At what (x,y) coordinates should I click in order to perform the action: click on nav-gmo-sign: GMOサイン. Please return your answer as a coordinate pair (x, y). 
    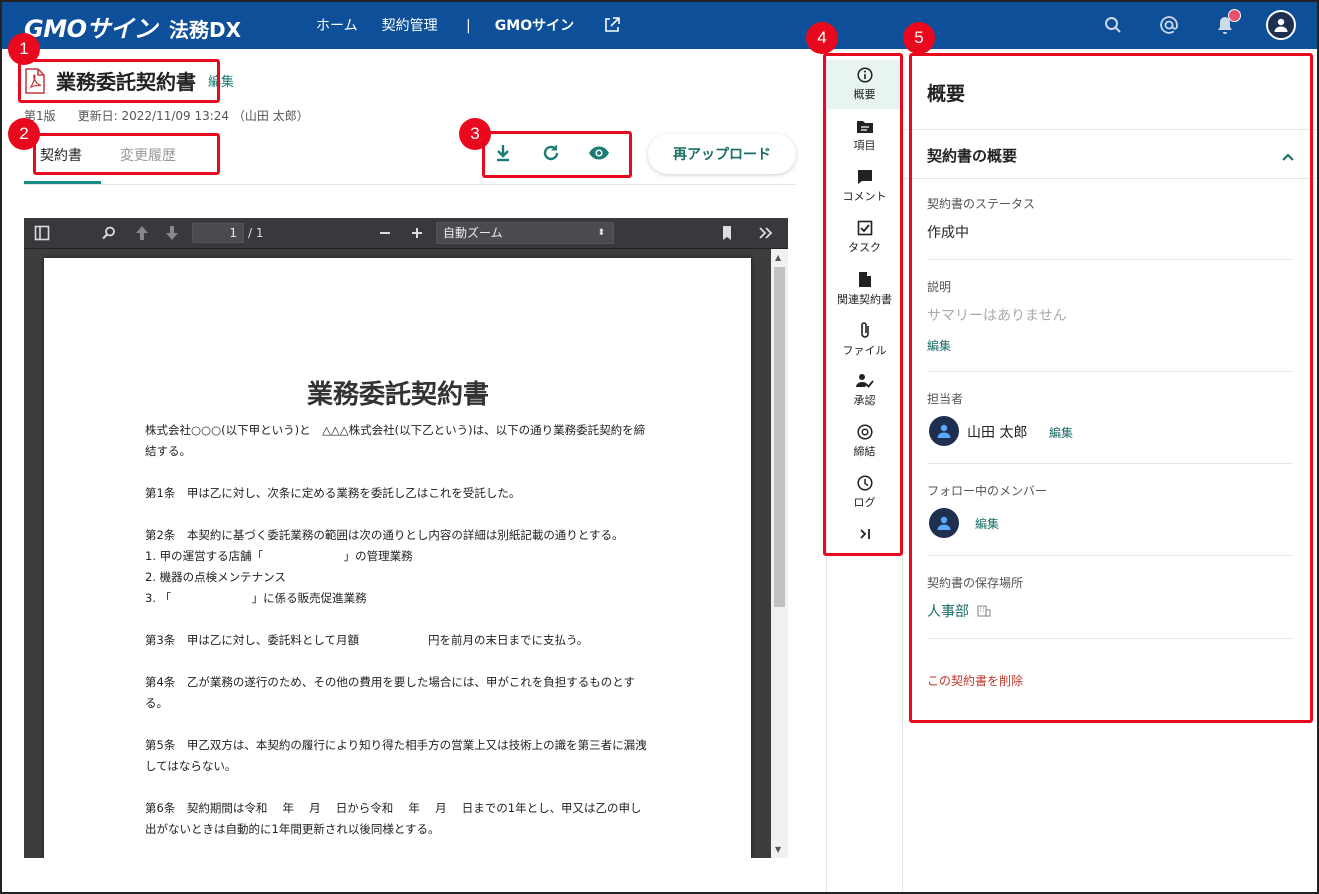
    Looking at the image, I should click on (557, 25).